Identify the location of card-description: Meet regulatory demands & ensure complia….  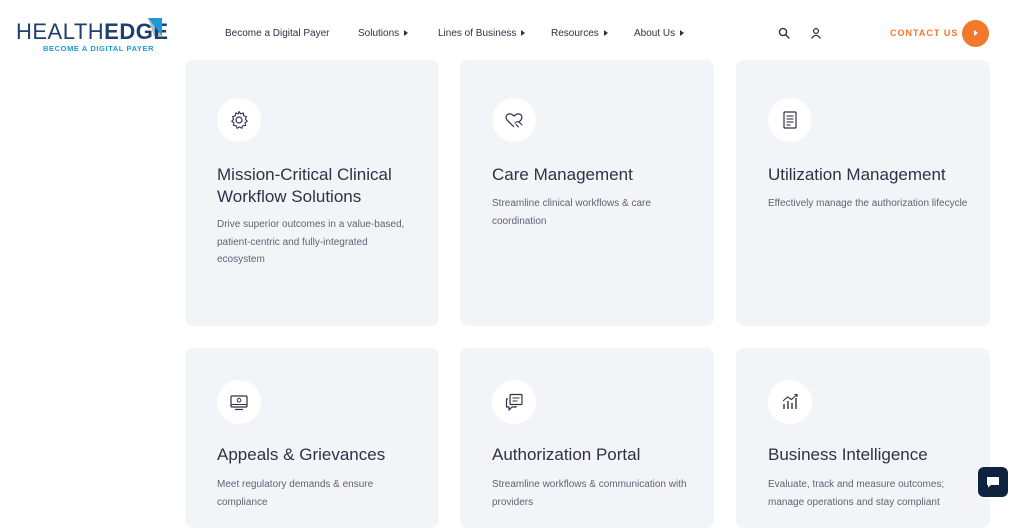
(295, 493).